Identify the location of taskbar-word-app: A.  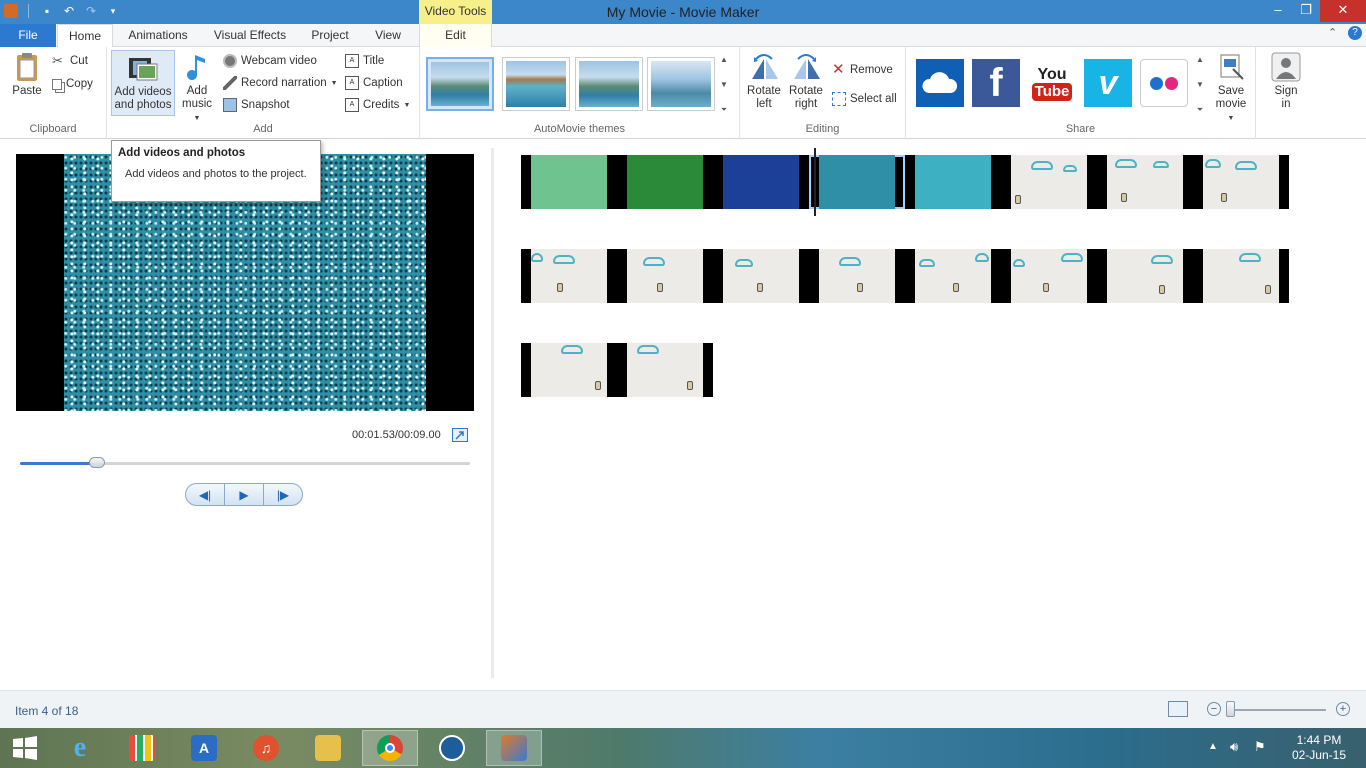
(204, 748).